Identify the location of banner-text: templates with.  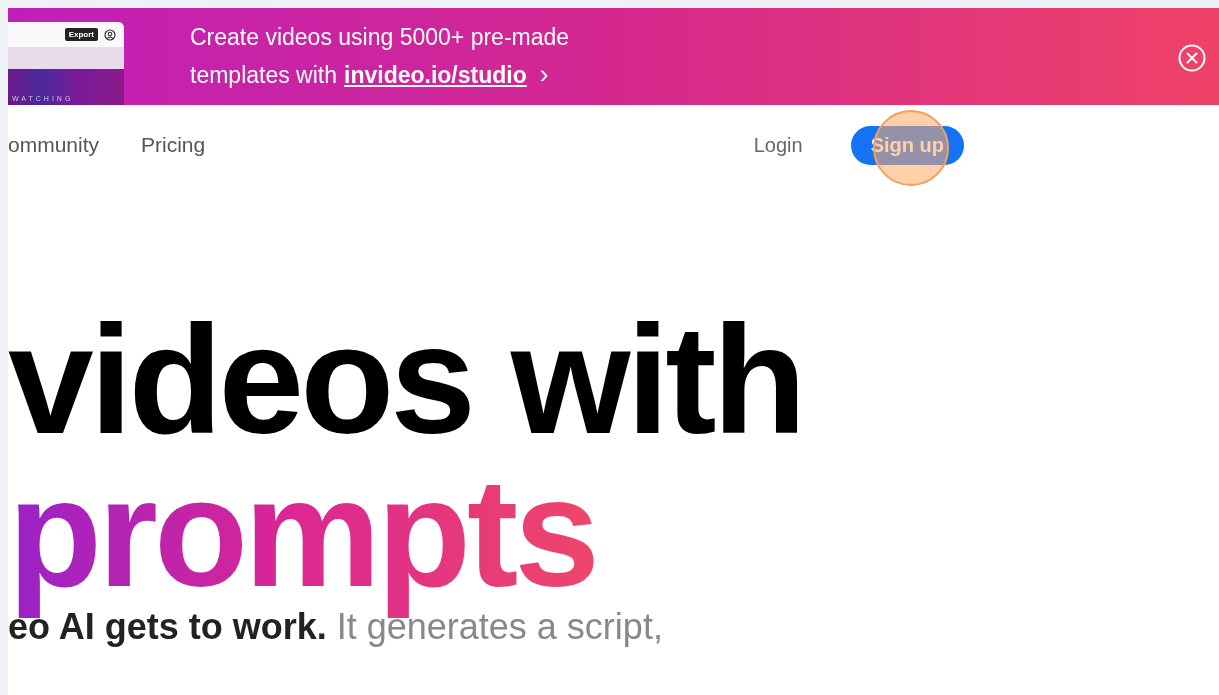
(263, 75).